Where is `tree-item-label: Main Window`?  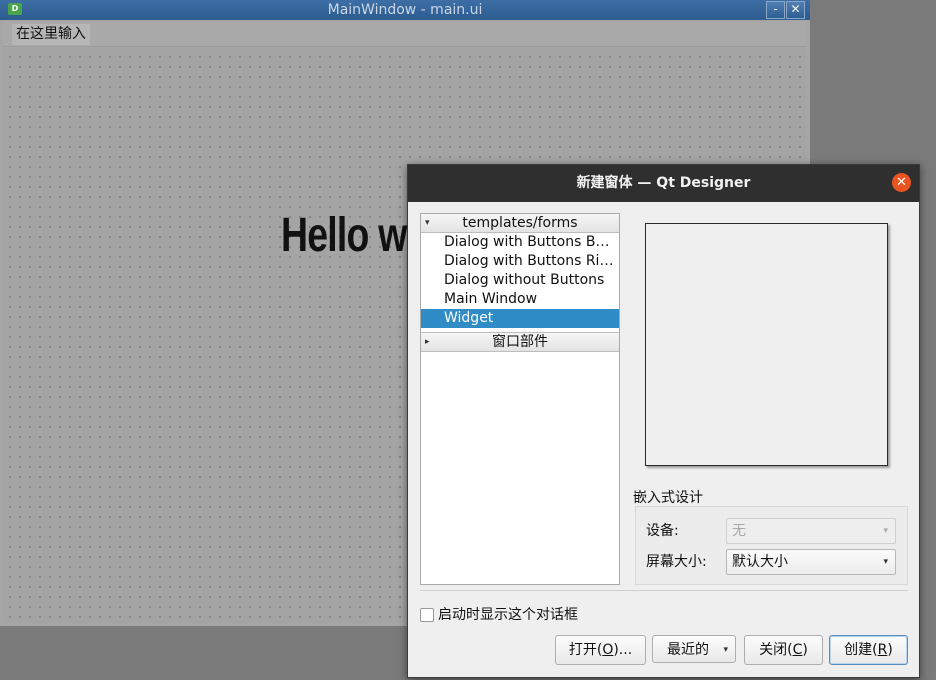
tree-item-label: Main Window is located at coordinates (491, 299).